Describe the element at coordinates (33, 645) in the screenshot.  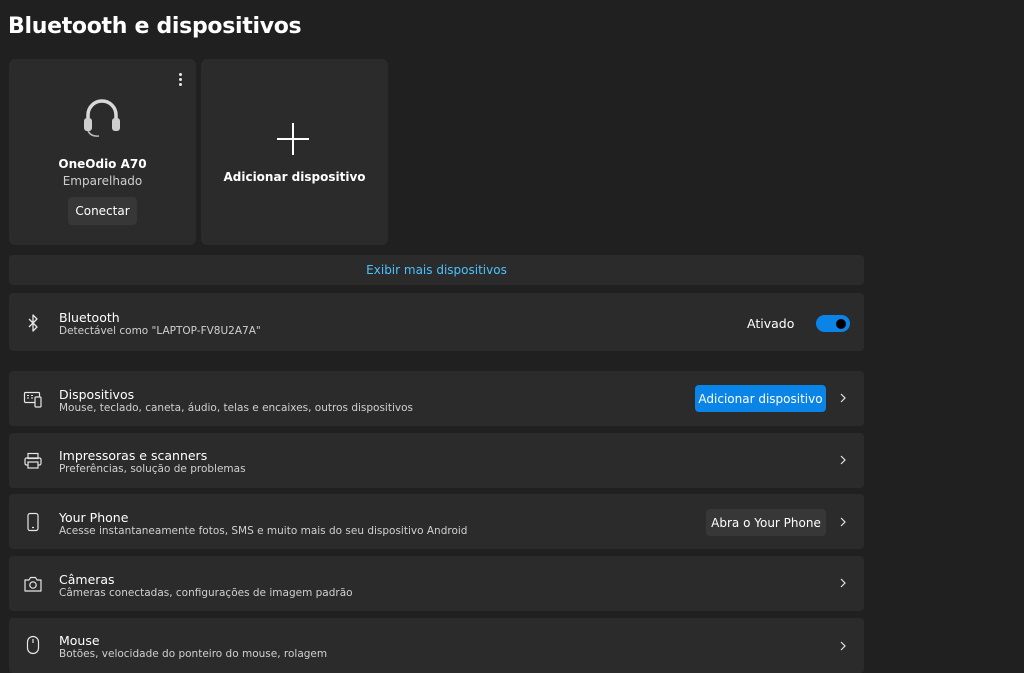
I see `mouse-icon` at that location.